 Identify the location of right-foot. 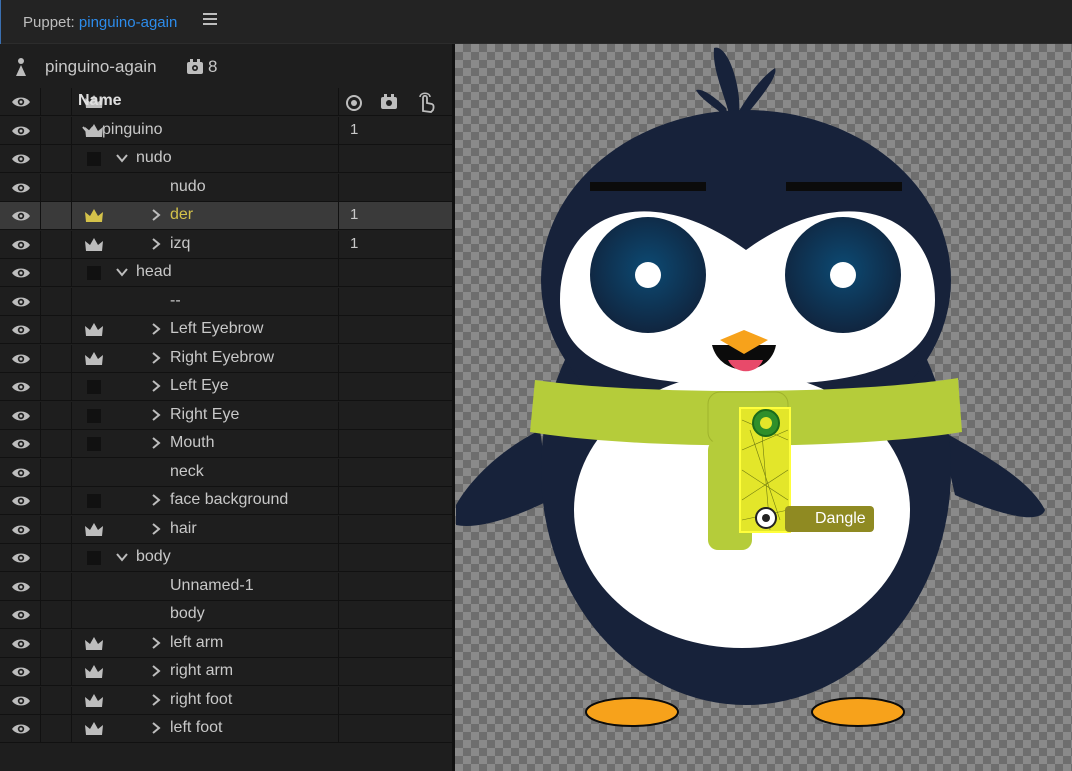
(632, 712).